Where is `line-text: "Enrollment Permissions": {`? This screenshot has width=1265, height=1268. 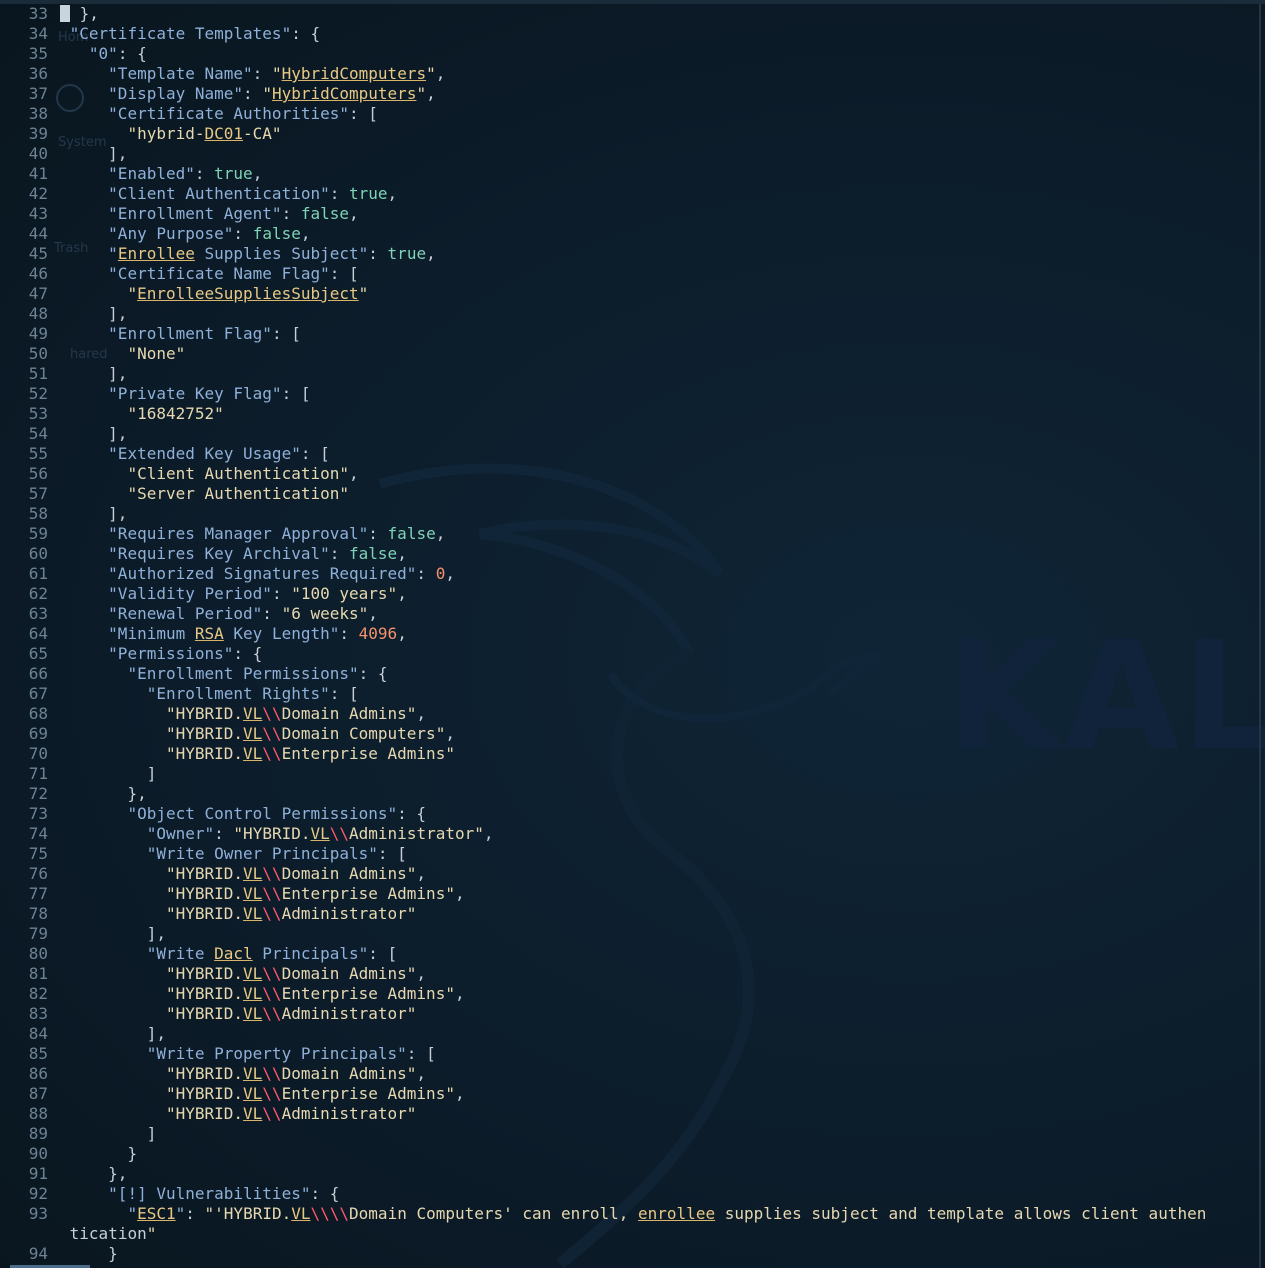
line-text: "Enrollment Permissions": { is located at coordinates (257, 673).